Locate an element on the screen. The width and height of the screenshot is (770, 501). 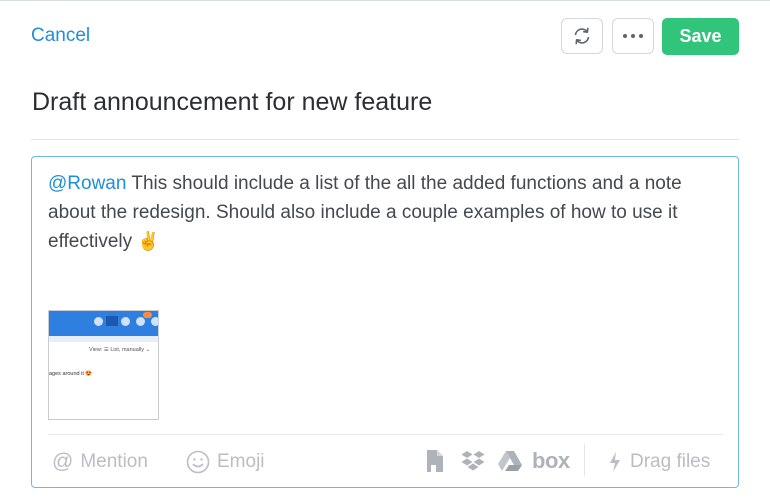
top-border is located at coordinates (385, 0).